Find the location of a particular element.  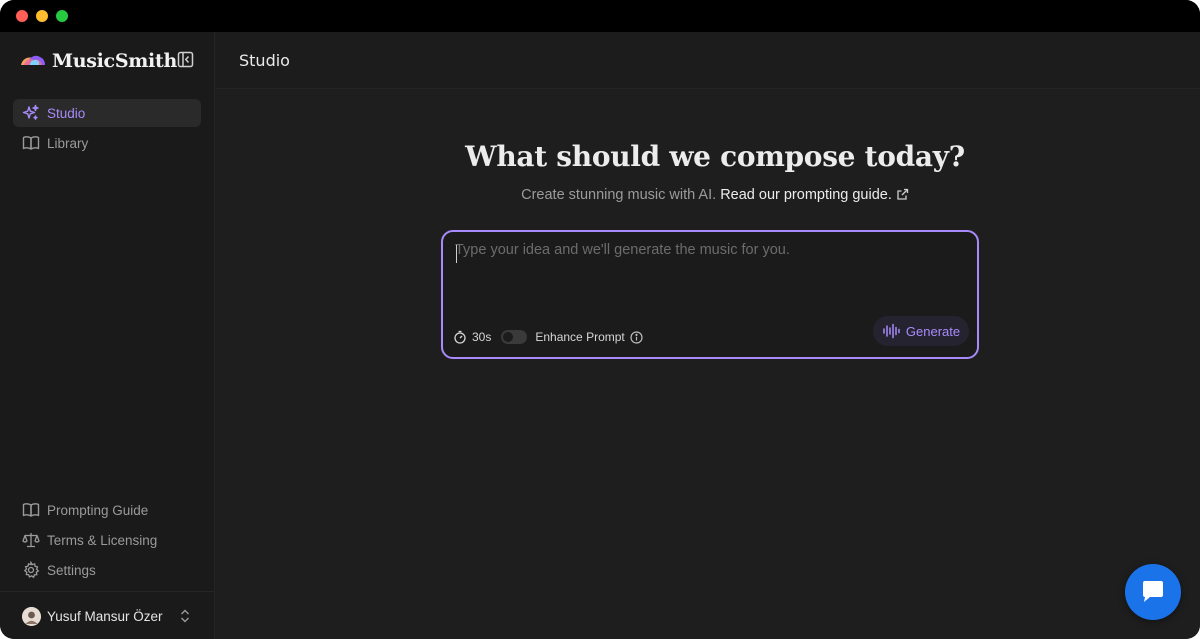

chat-support-button is located at coordinates (1153, 592).